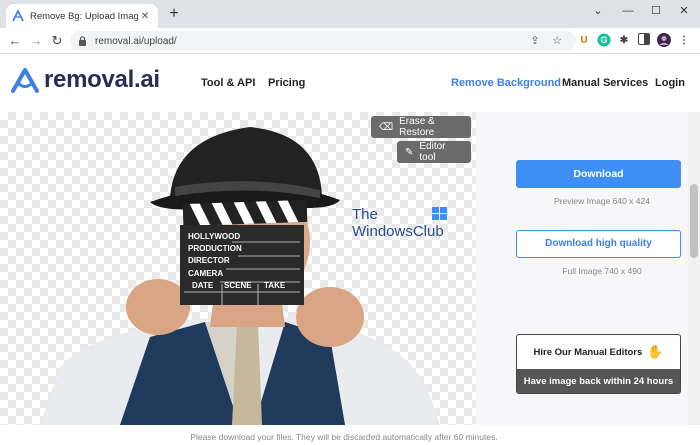 Image resolution: width=700 pixels, height=445 pixels. I want to click on clapper-take: TAKE, so click(275, 285).